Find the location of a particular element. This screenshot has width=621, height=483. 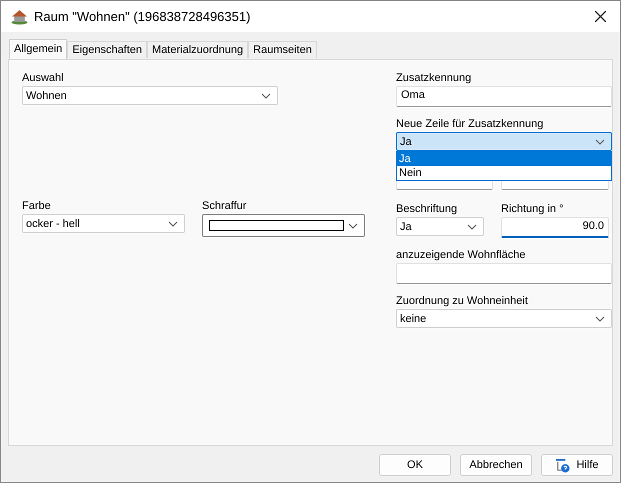

field-label: Auswahl is located at coordinates (43, 78).